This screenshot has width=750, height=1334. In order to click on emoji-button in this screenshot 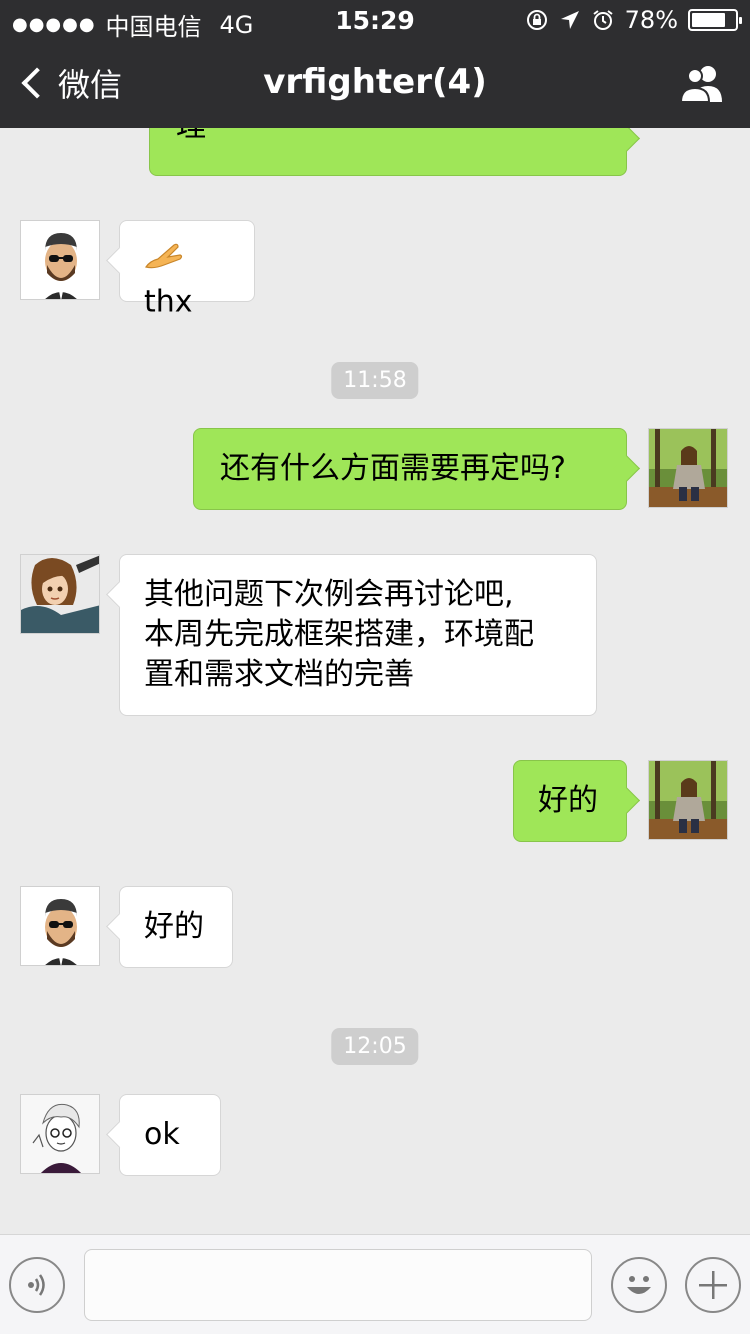, I will do `click(639, 1285)`.